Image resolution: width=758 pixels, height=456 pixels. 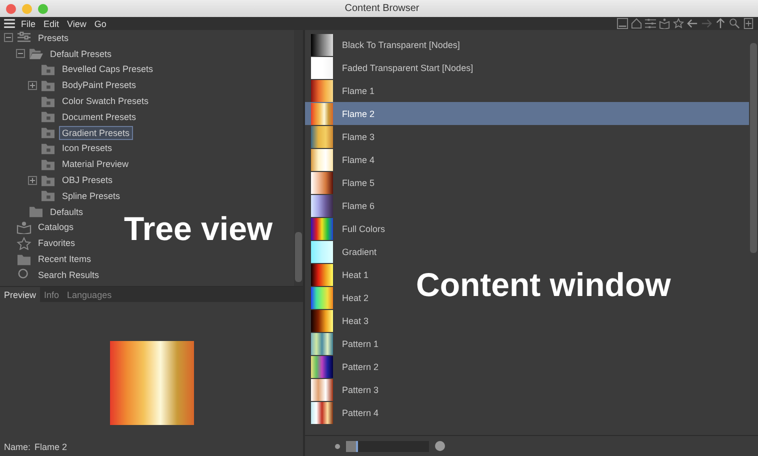 I want to click on item-name: Gradient, so click(x=359, y=251).